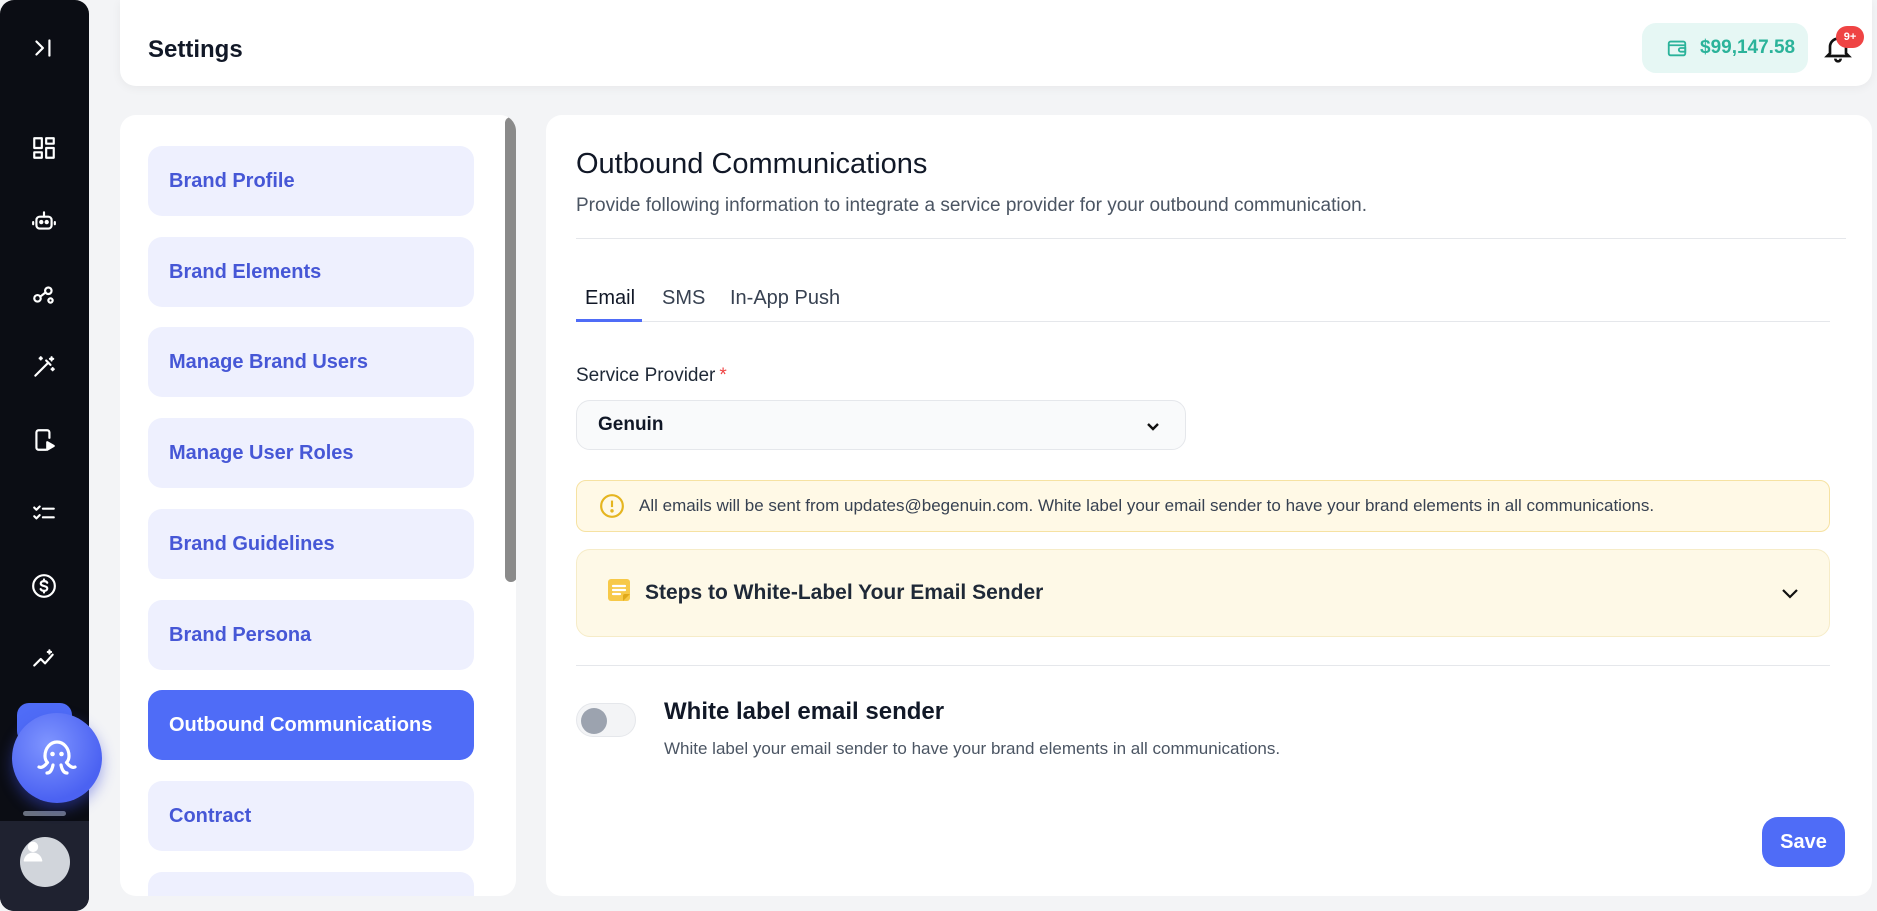 Image resolution: width=1877 pixels, height=911 pixels. Describe the element at coordinates (44, 813) in the screenshot. I see `rail-drag-handle` at that location.